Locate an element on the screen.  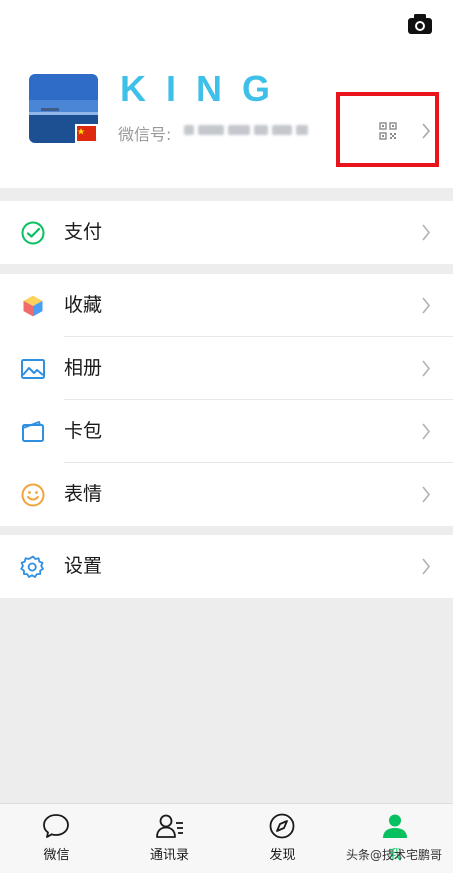
menu-item-favorites: 收藏 is located at coordinates (226, 305).